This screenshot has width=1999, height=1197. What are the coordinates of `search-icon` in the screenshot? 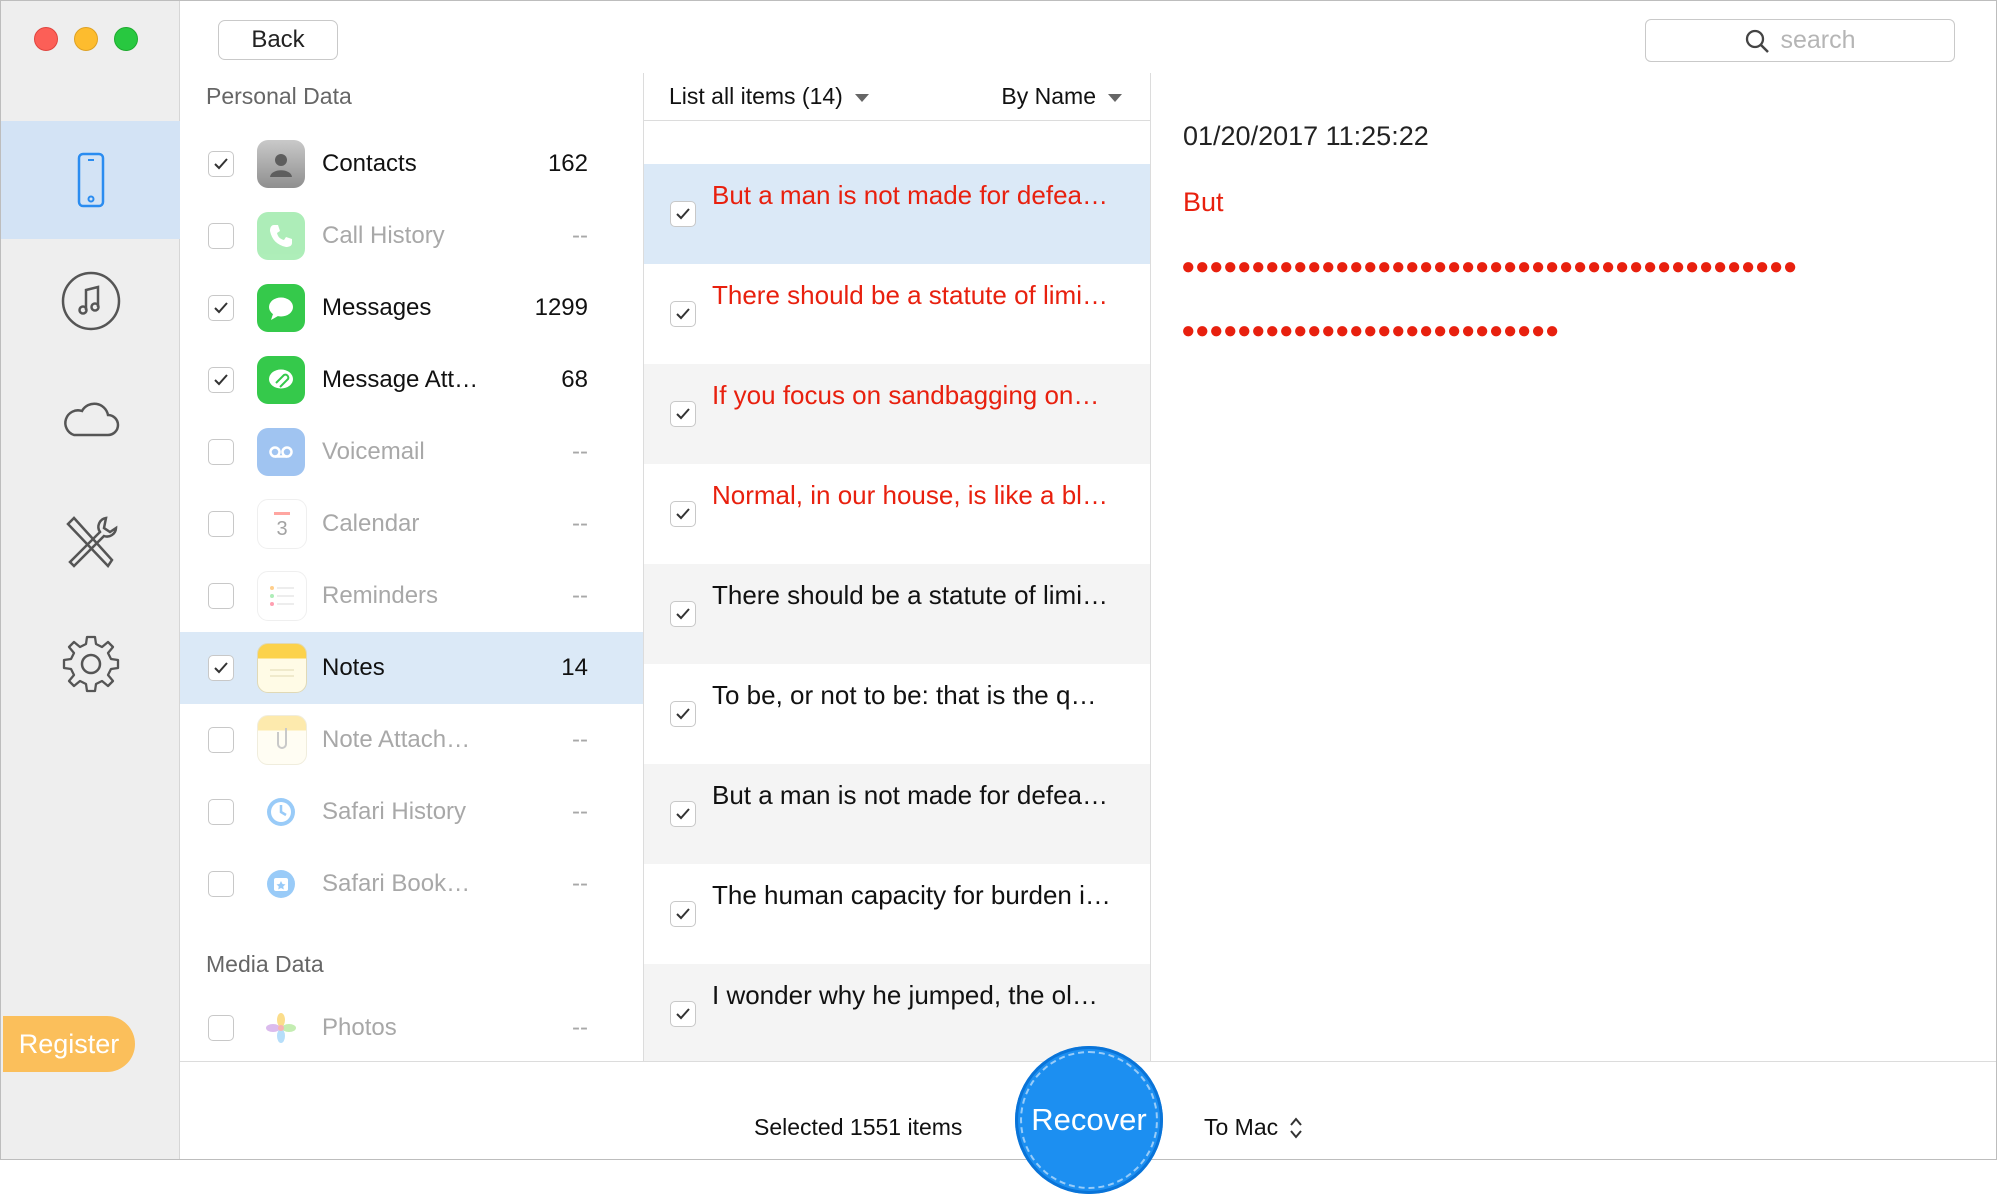 It's located at (1758, 41).